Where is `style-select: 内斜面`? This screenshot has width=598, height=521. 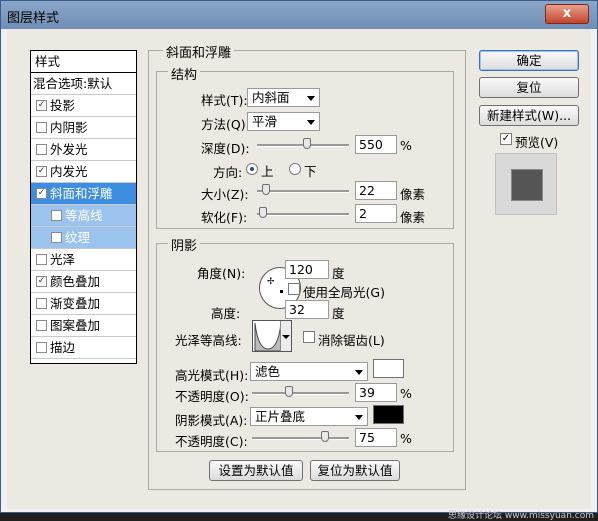 style-select: 内斜面 is located at coordinates (283, 97).